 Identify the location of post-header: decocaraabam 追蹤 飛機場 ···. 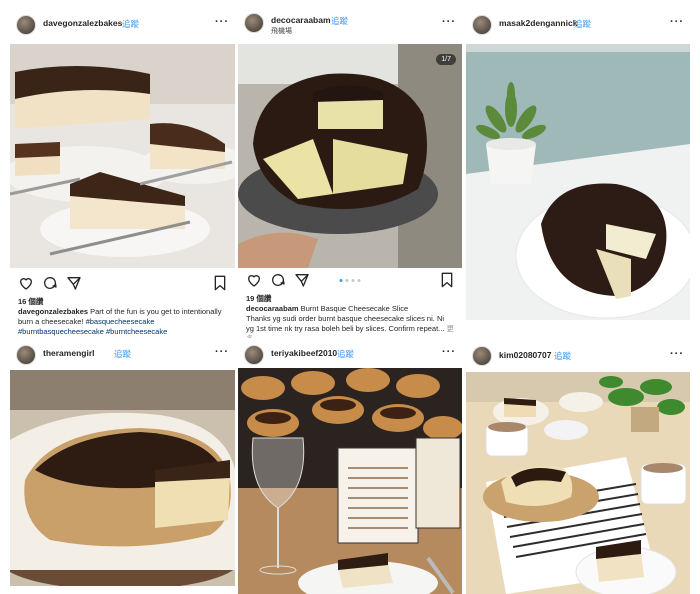
(350, 25).